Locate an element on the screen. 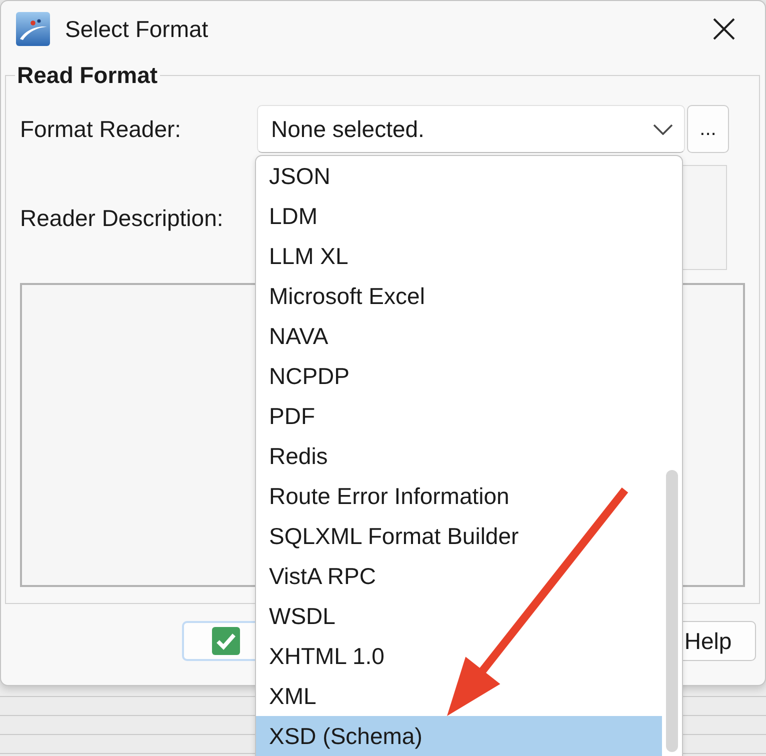 This screenshot has height=756, width=766. format-reader-dropdown: None selected. is located at coordinates (471, 129).